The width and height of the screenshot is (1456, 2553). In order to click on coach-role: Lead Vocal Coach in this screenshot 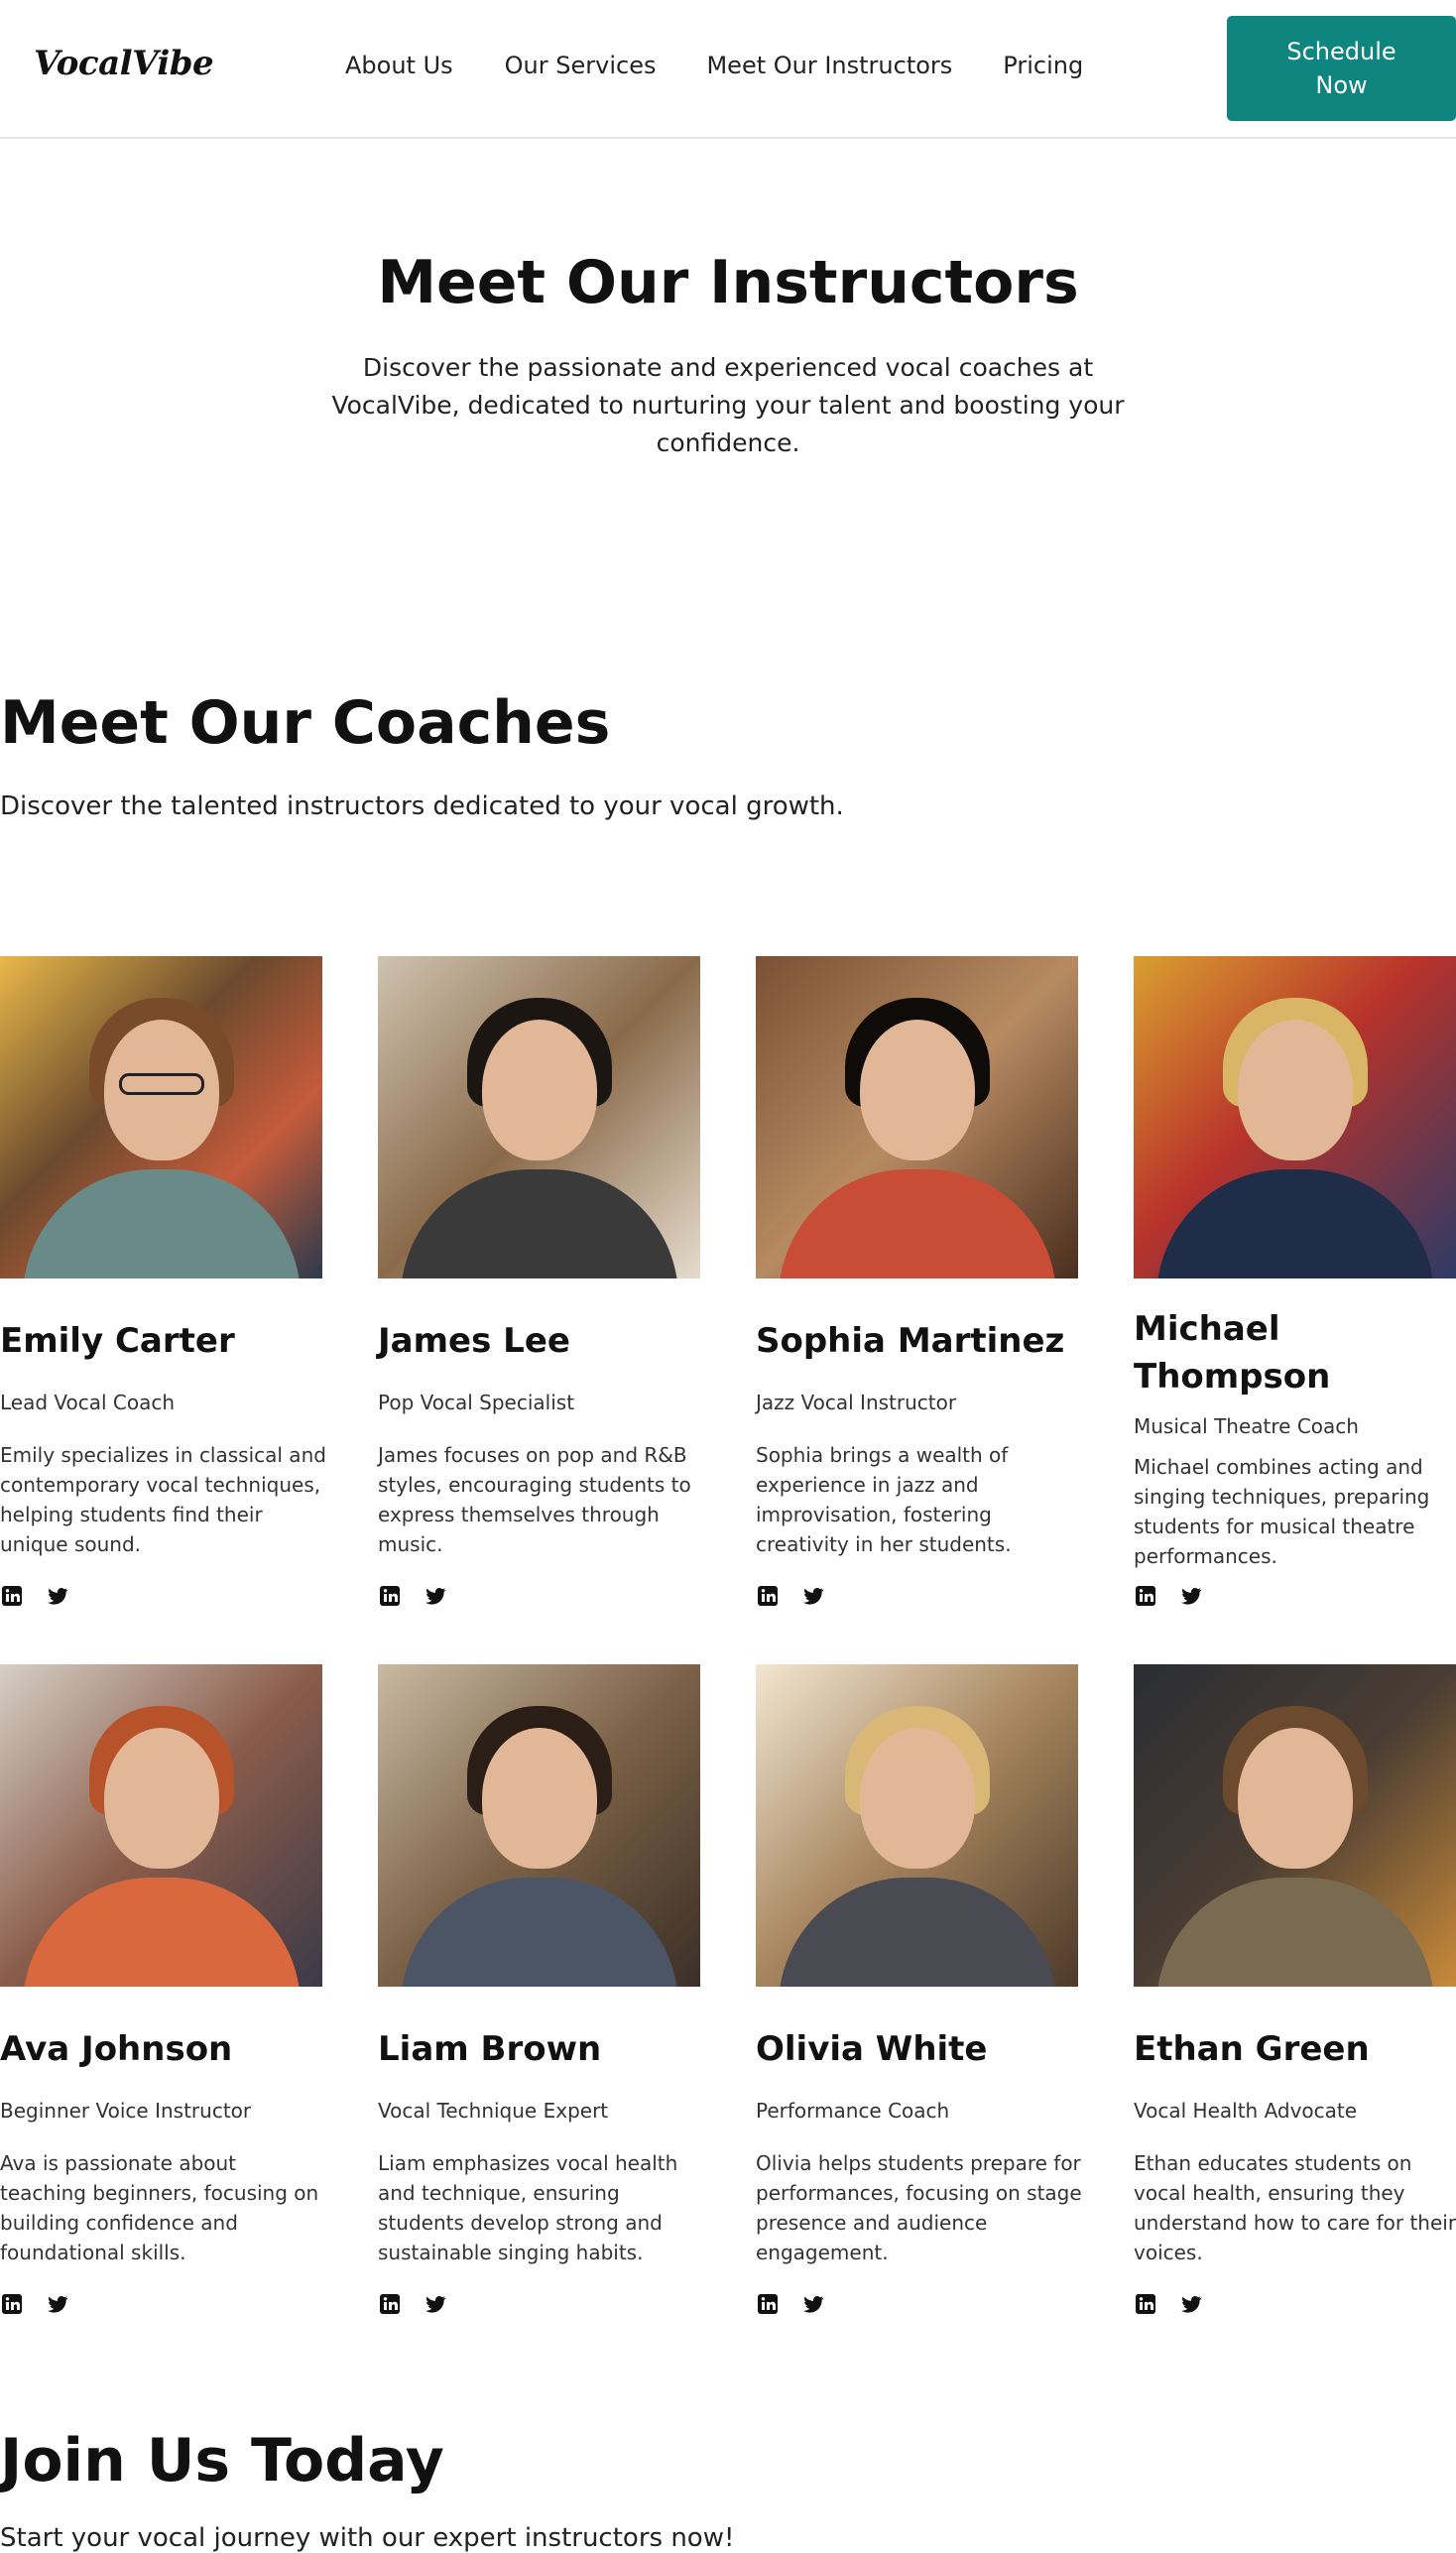, I will do `click(88, 1403)`.